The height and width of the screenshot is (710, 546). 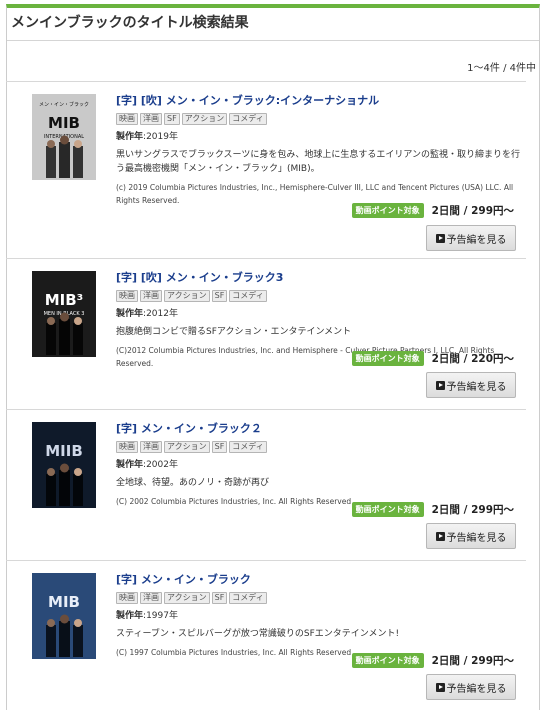 I want to click on svg-text: MIIB, so click(x=64, y=451).